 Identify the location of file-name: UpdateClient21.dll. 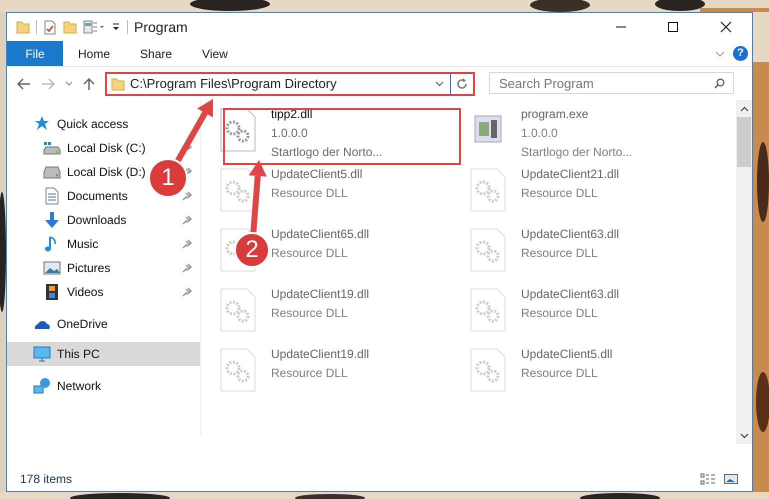
(570, 174).